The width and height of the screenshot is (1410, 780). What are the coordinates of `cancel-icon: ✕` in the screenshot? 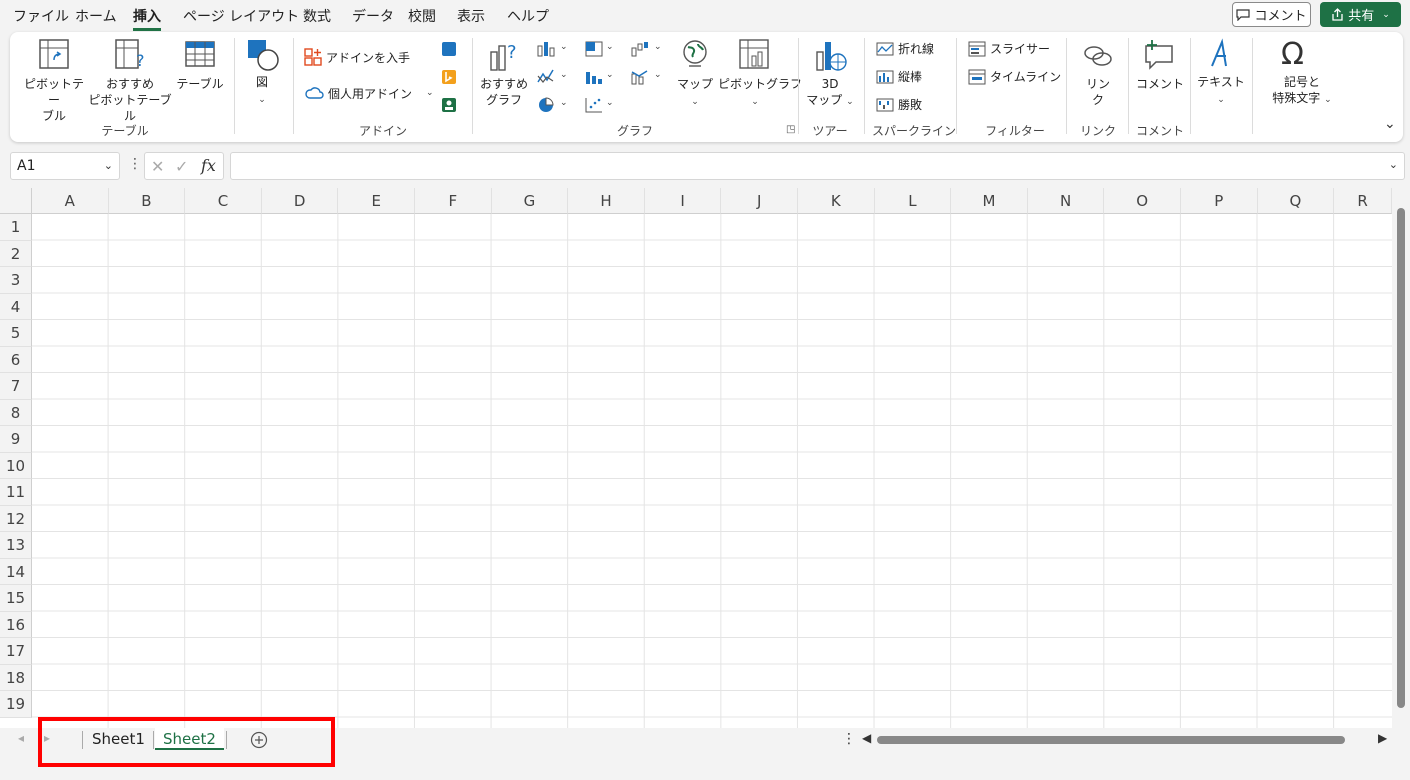 It's located at (157, 166).